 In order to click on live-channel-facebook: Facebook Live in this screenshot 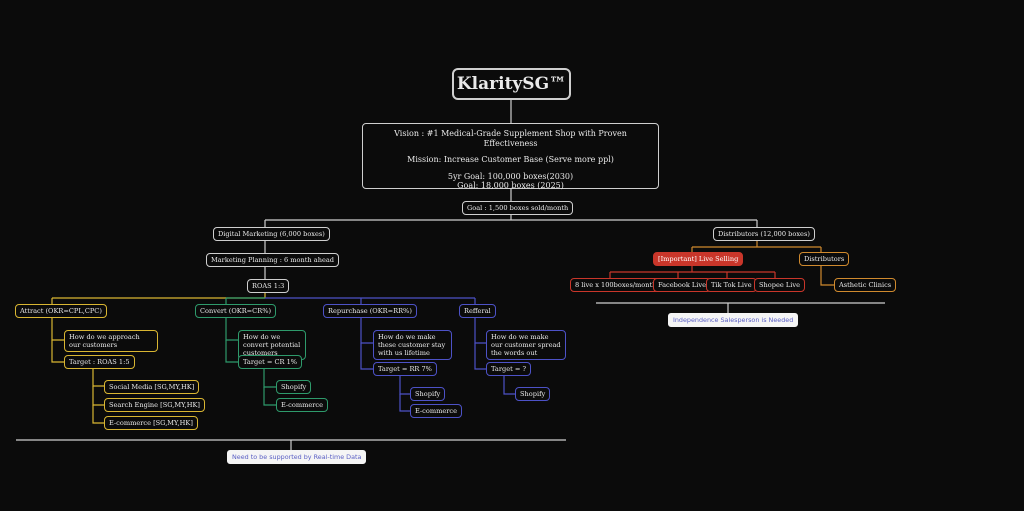, I will do `click(682, 285)`.